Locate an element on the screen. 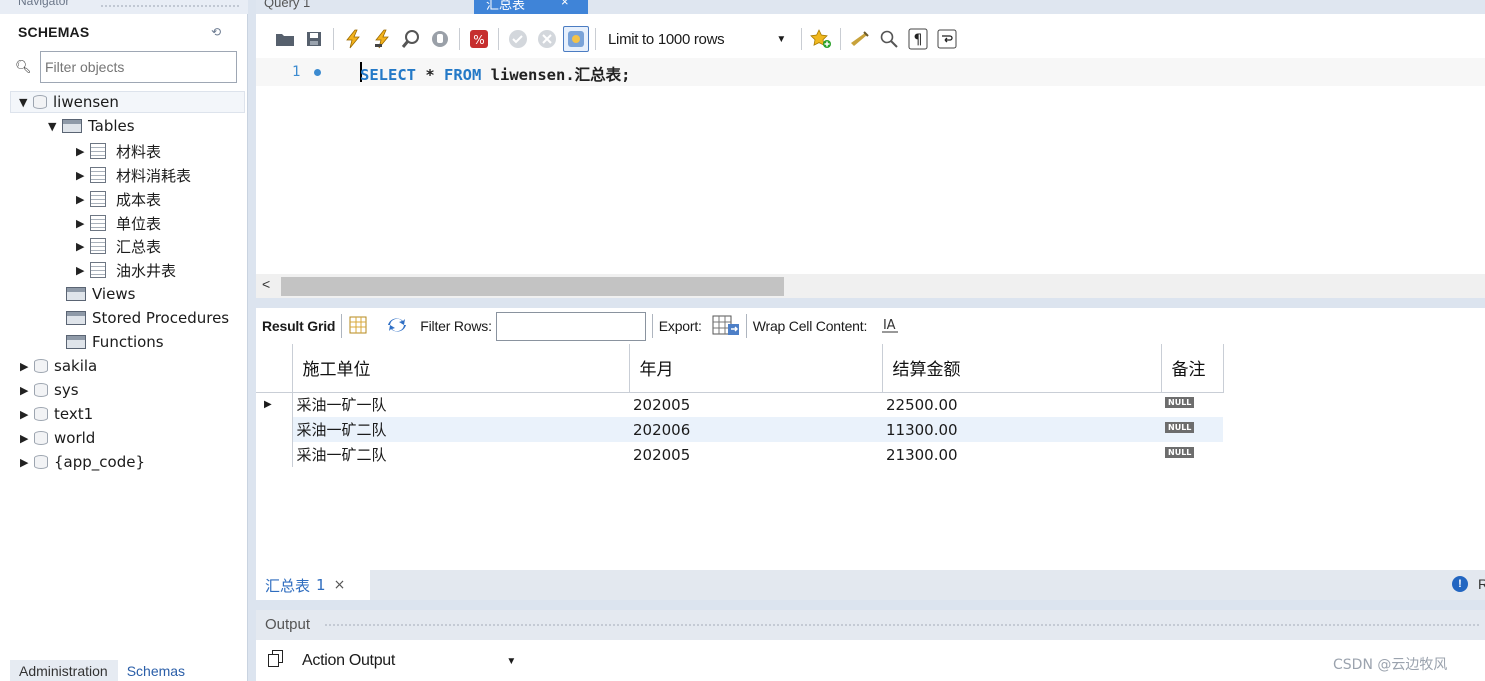 The width and height of the screenshot is (1485, 681). table-item: ▶ 材料消耗表 is located at coordinates (133, 175).